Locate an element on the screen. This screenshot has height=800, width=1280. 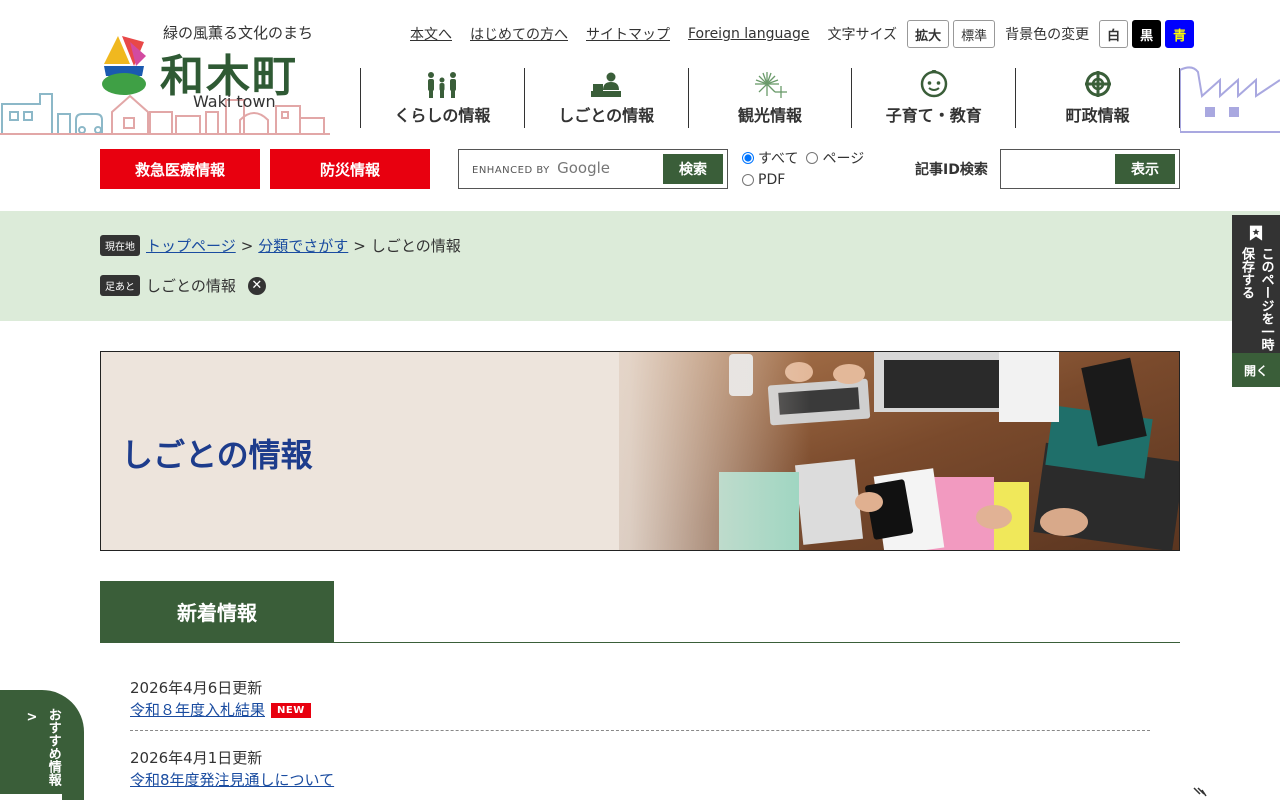
foreign-language-link: Foreign language is located at coordinates (748, 34).